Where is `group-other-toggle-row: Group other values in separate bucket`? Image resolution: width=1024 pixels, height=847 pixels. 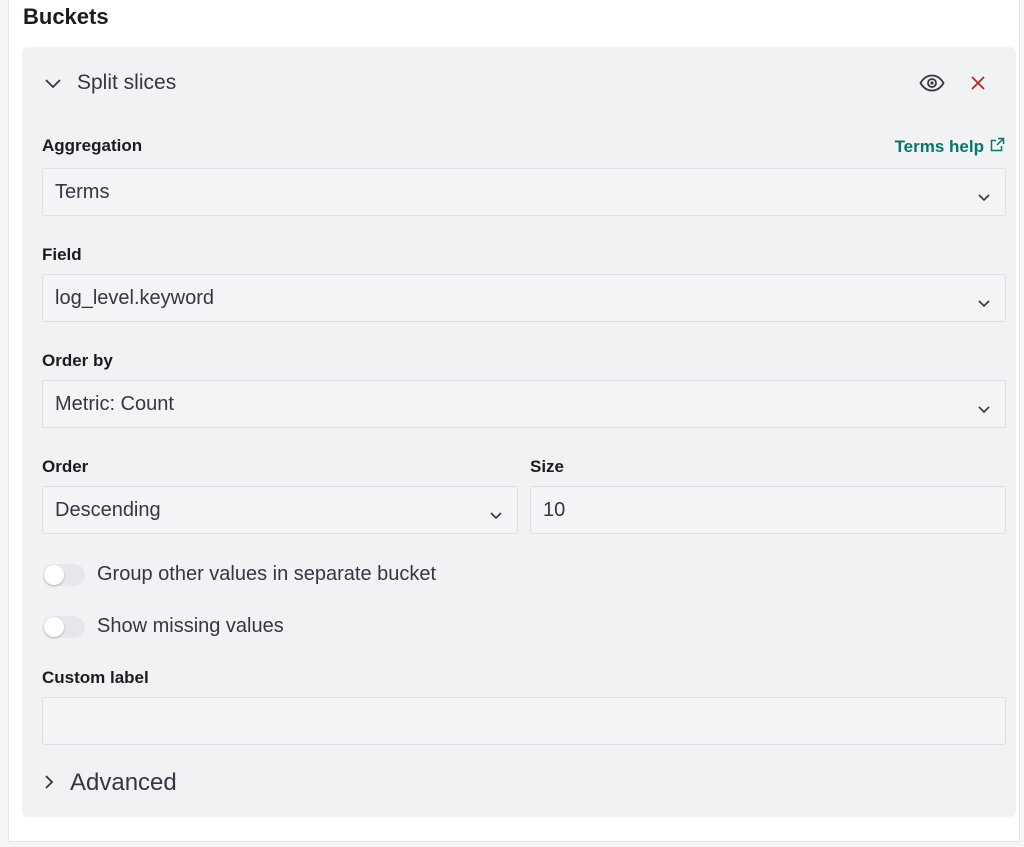
group-other-toggle-row: Group other values in separate bucket is located at coordinates (239, 574).